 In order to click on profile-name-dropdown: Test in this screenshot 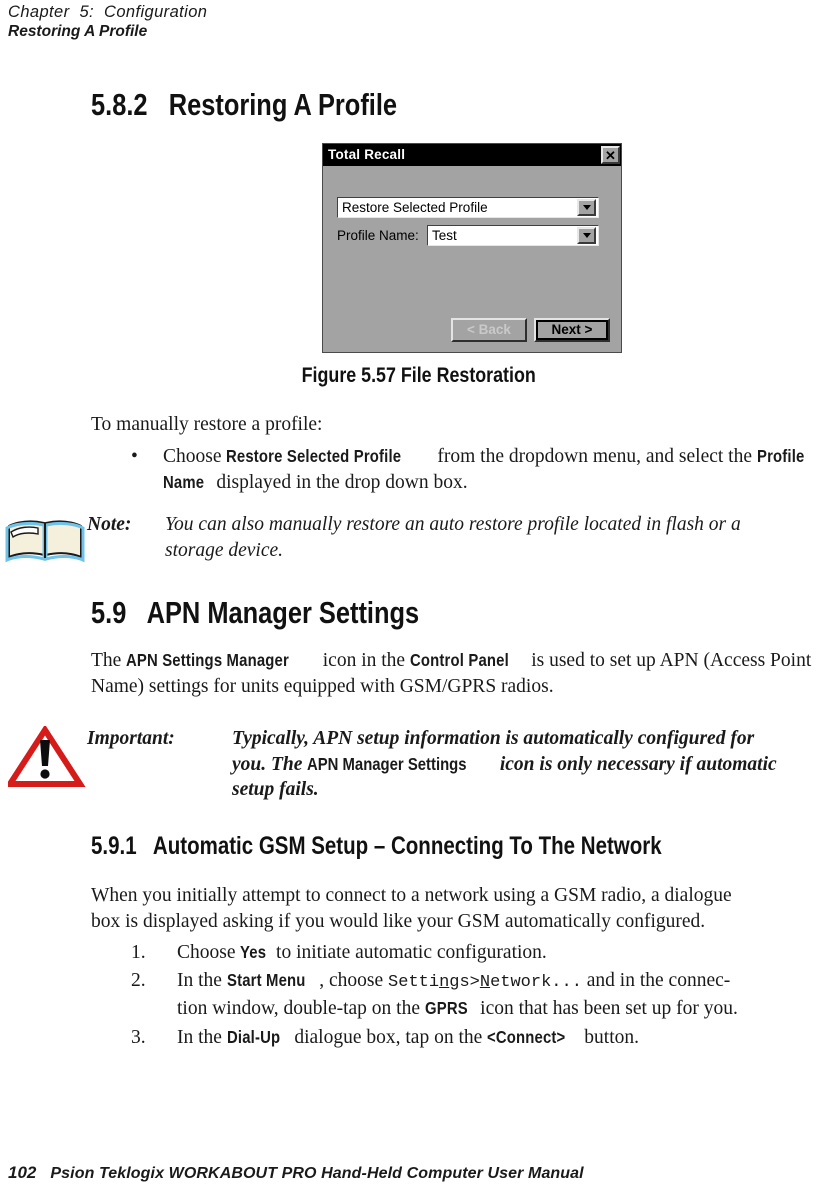, I will do `click(513, 235)`.